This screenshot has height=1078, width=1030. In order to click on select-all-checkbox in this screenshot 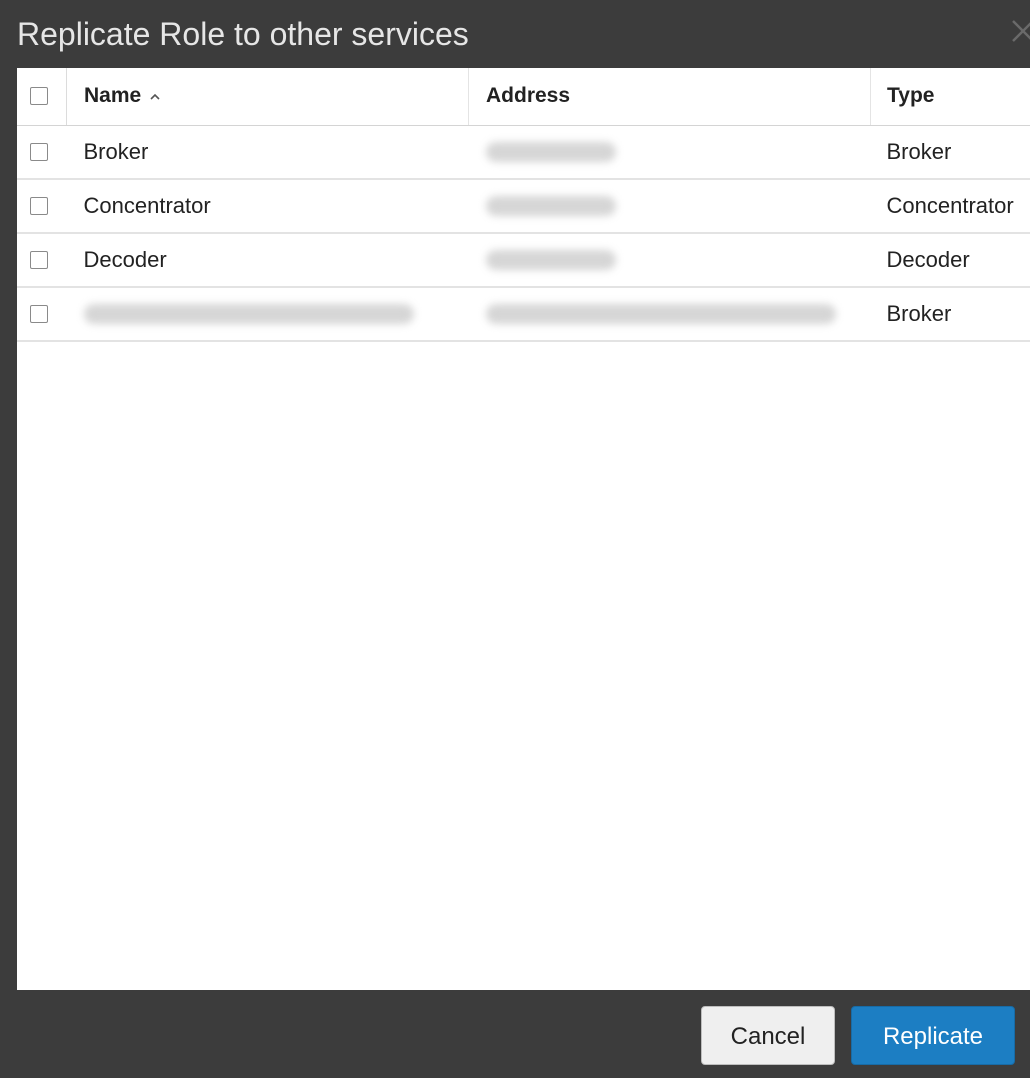, I will do `click(39, 96)`.